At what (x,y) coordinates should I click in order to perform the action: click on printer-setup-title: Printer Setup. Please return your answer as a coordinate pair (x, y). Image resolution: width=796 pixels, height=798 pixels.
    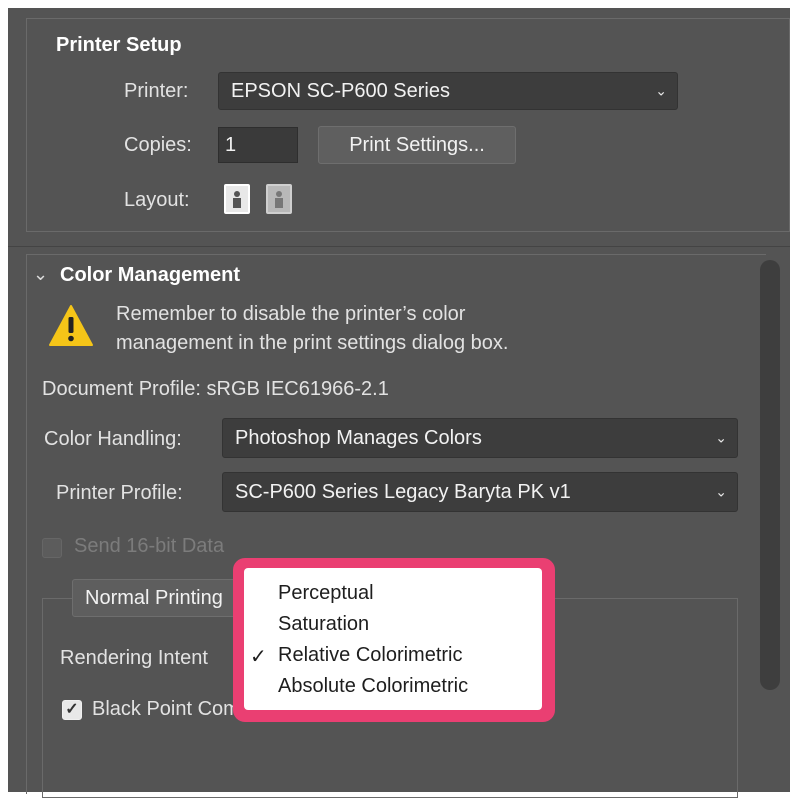
    Looking at the image, I should click on (119, 45).